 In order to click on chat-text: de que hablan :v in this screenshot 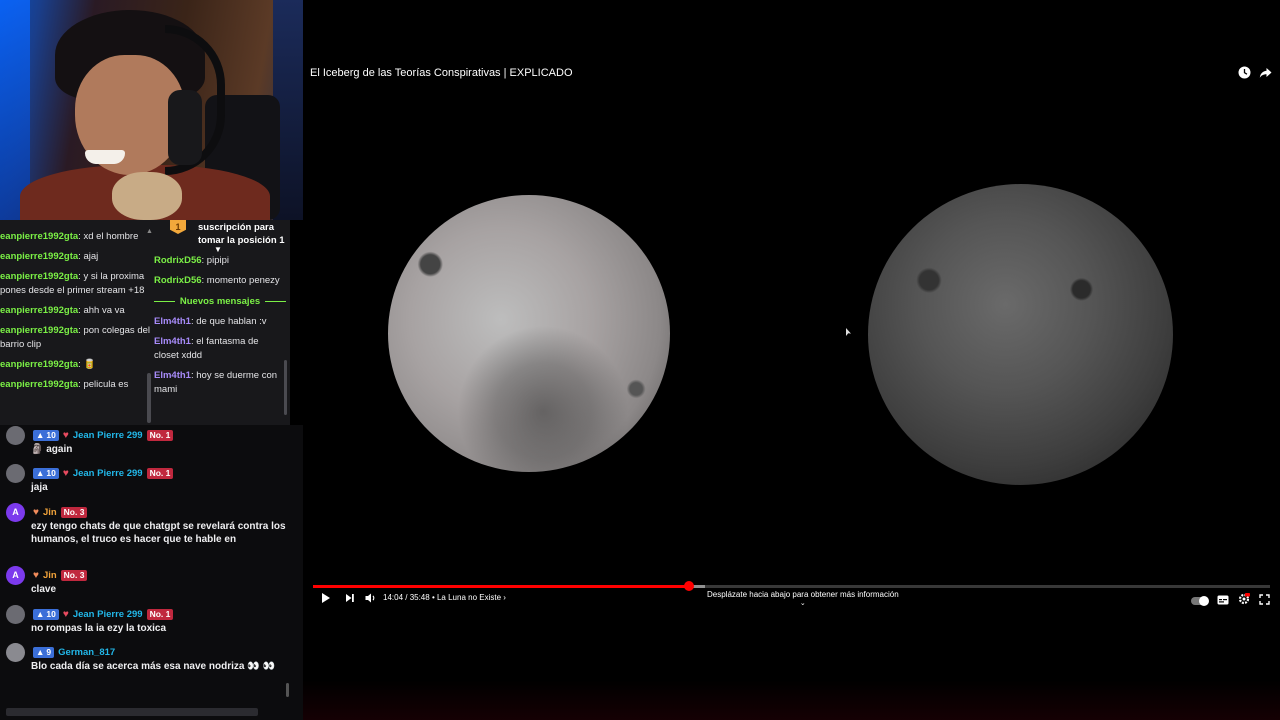, I will do `click(231, 321)`.